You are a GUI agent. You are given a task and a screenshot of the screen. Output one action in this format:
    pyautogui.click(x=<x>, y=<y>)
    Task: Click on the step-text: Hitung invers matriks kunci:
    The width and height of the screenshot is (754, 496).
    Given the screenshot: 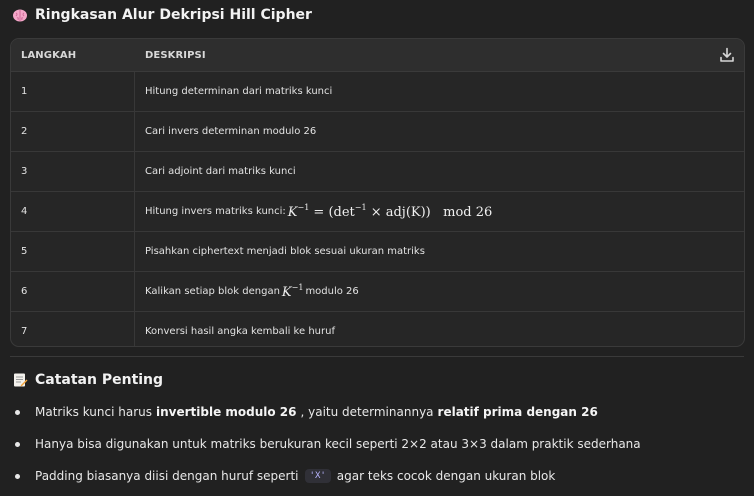 What is the action you would take?
    pyautogui.click(x=215, y=211)
    